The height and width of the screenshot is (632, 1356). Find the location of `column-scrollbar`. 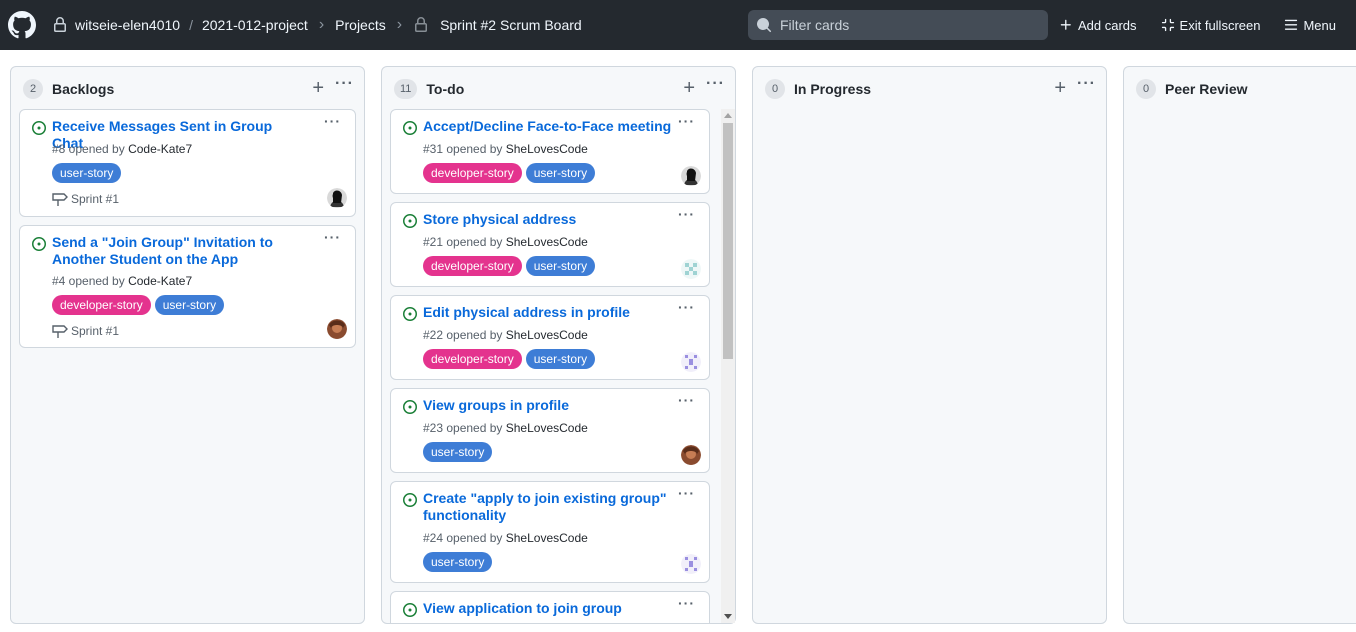

column-scrollbar is located at coordinates (728, 366).